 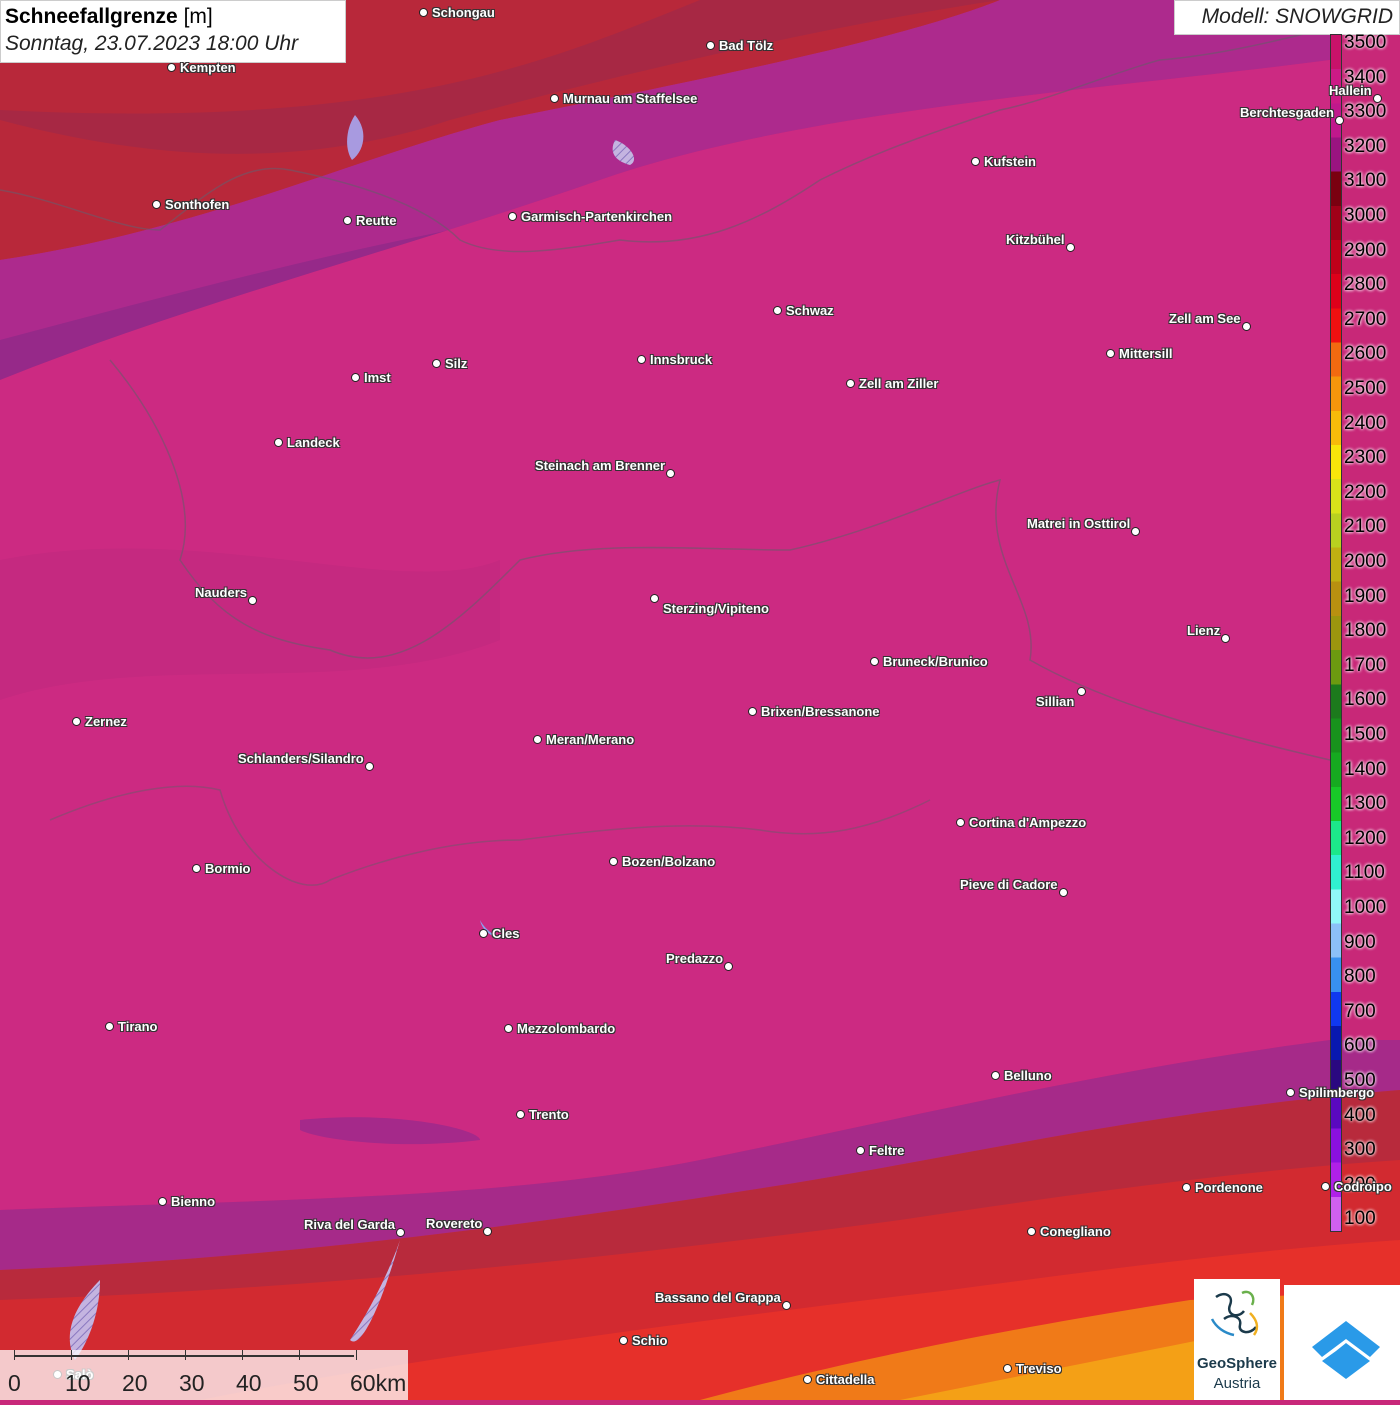 What do you see at coordinates (1365, 354) in the screenshot?
I see `legend-label: 2600` at bounding box center [1365, 354].